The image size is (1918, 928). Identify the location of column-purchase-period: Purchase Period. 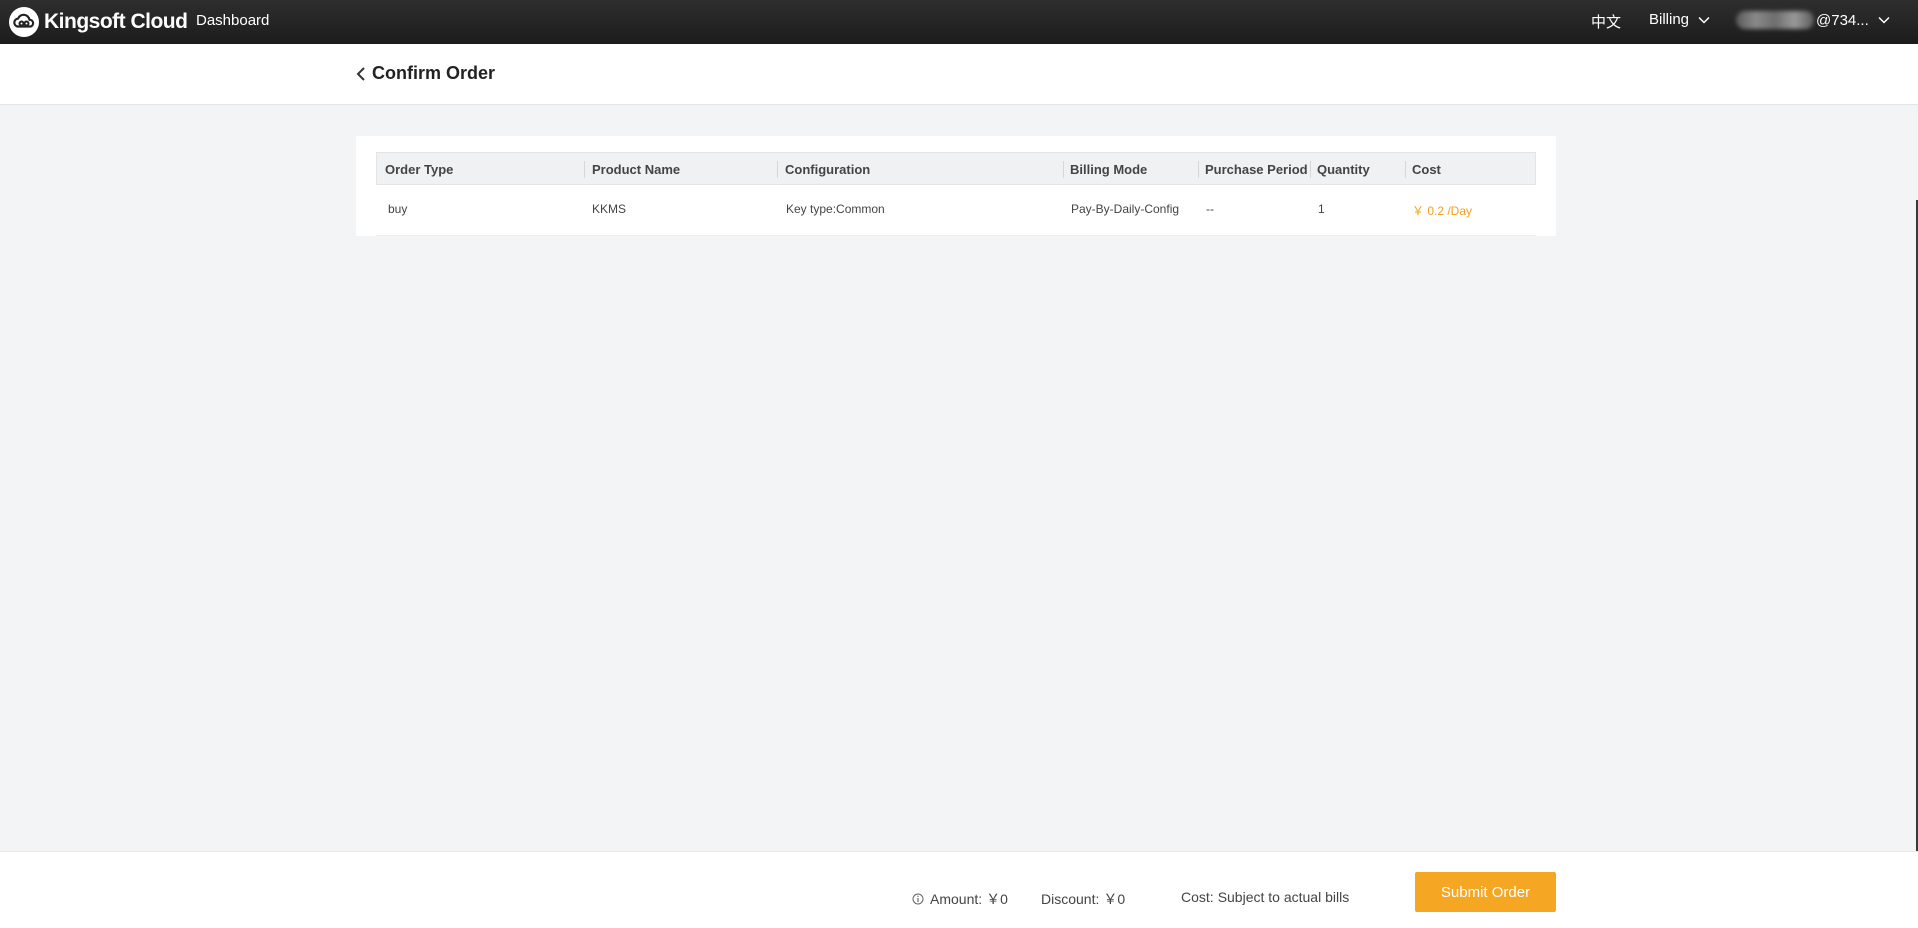
(1256, 169).